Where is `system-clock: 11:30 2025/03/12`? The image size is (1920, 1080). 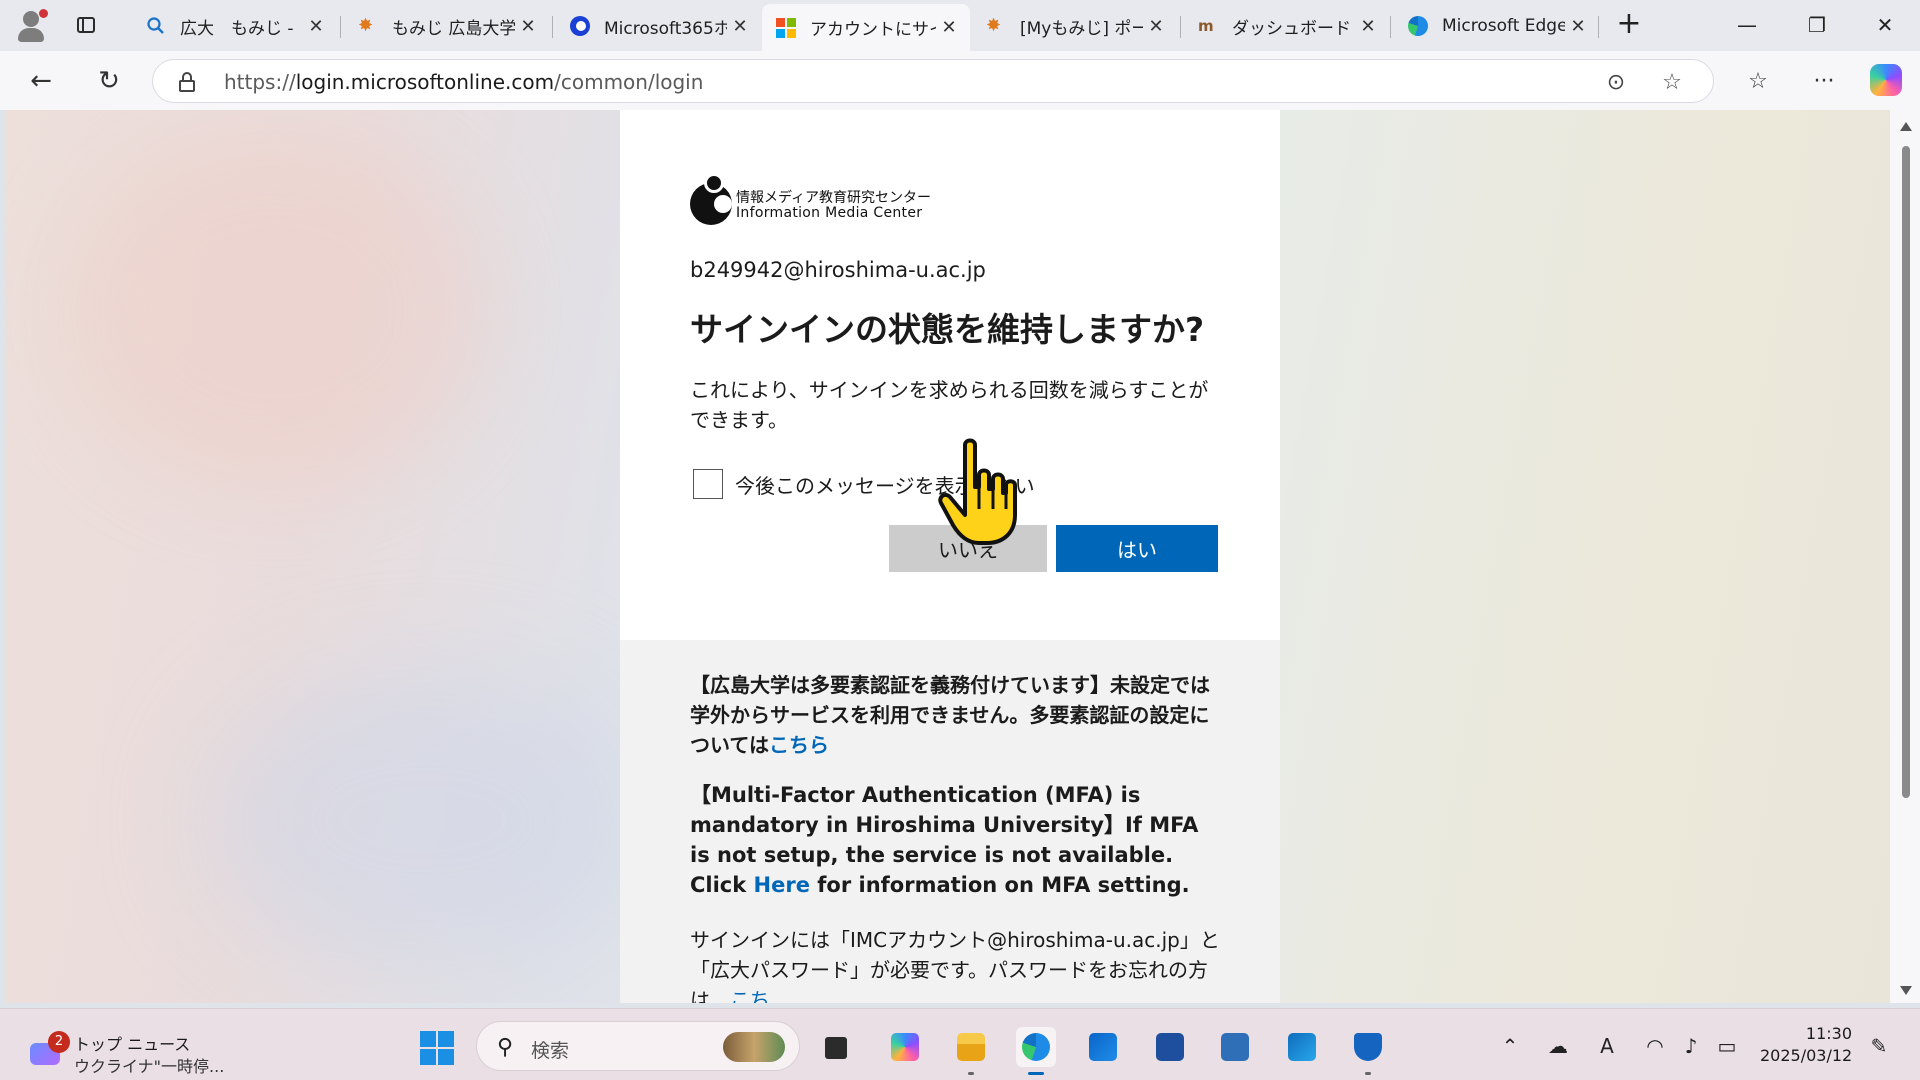 system-clock: 11:30 2025/03/12 is located at coordinates (1806, 1045).